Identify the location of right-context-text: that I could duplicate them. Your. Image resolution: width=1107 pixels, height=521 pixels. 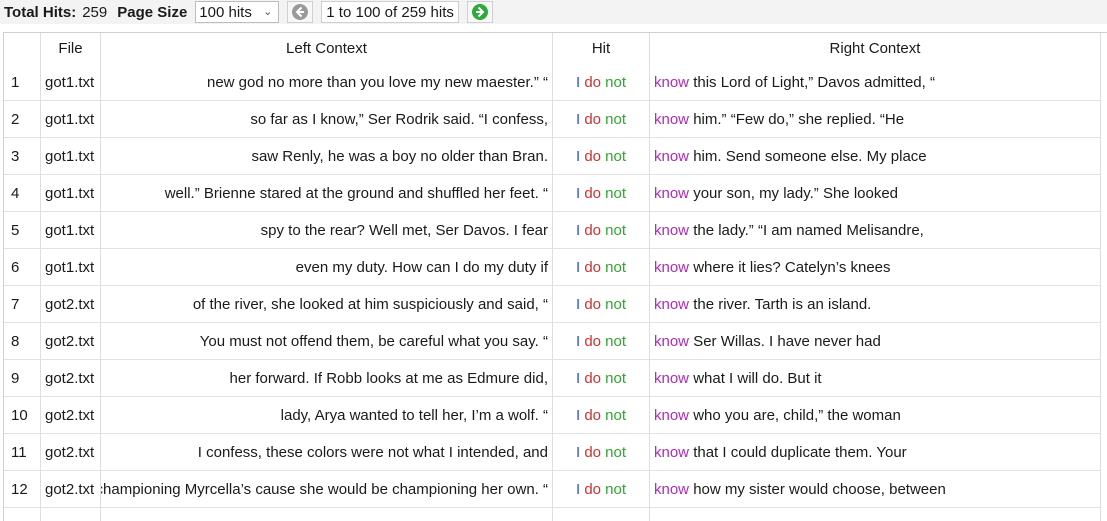
(798, 452).